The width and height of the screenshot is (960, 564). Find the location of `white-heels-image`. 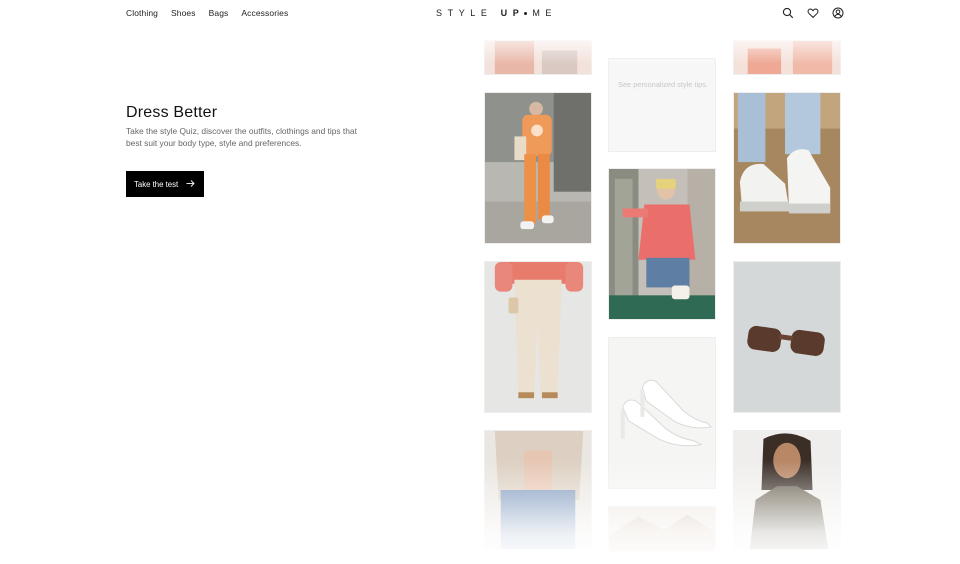

white-heels-image is located at coordinates (662, 413).